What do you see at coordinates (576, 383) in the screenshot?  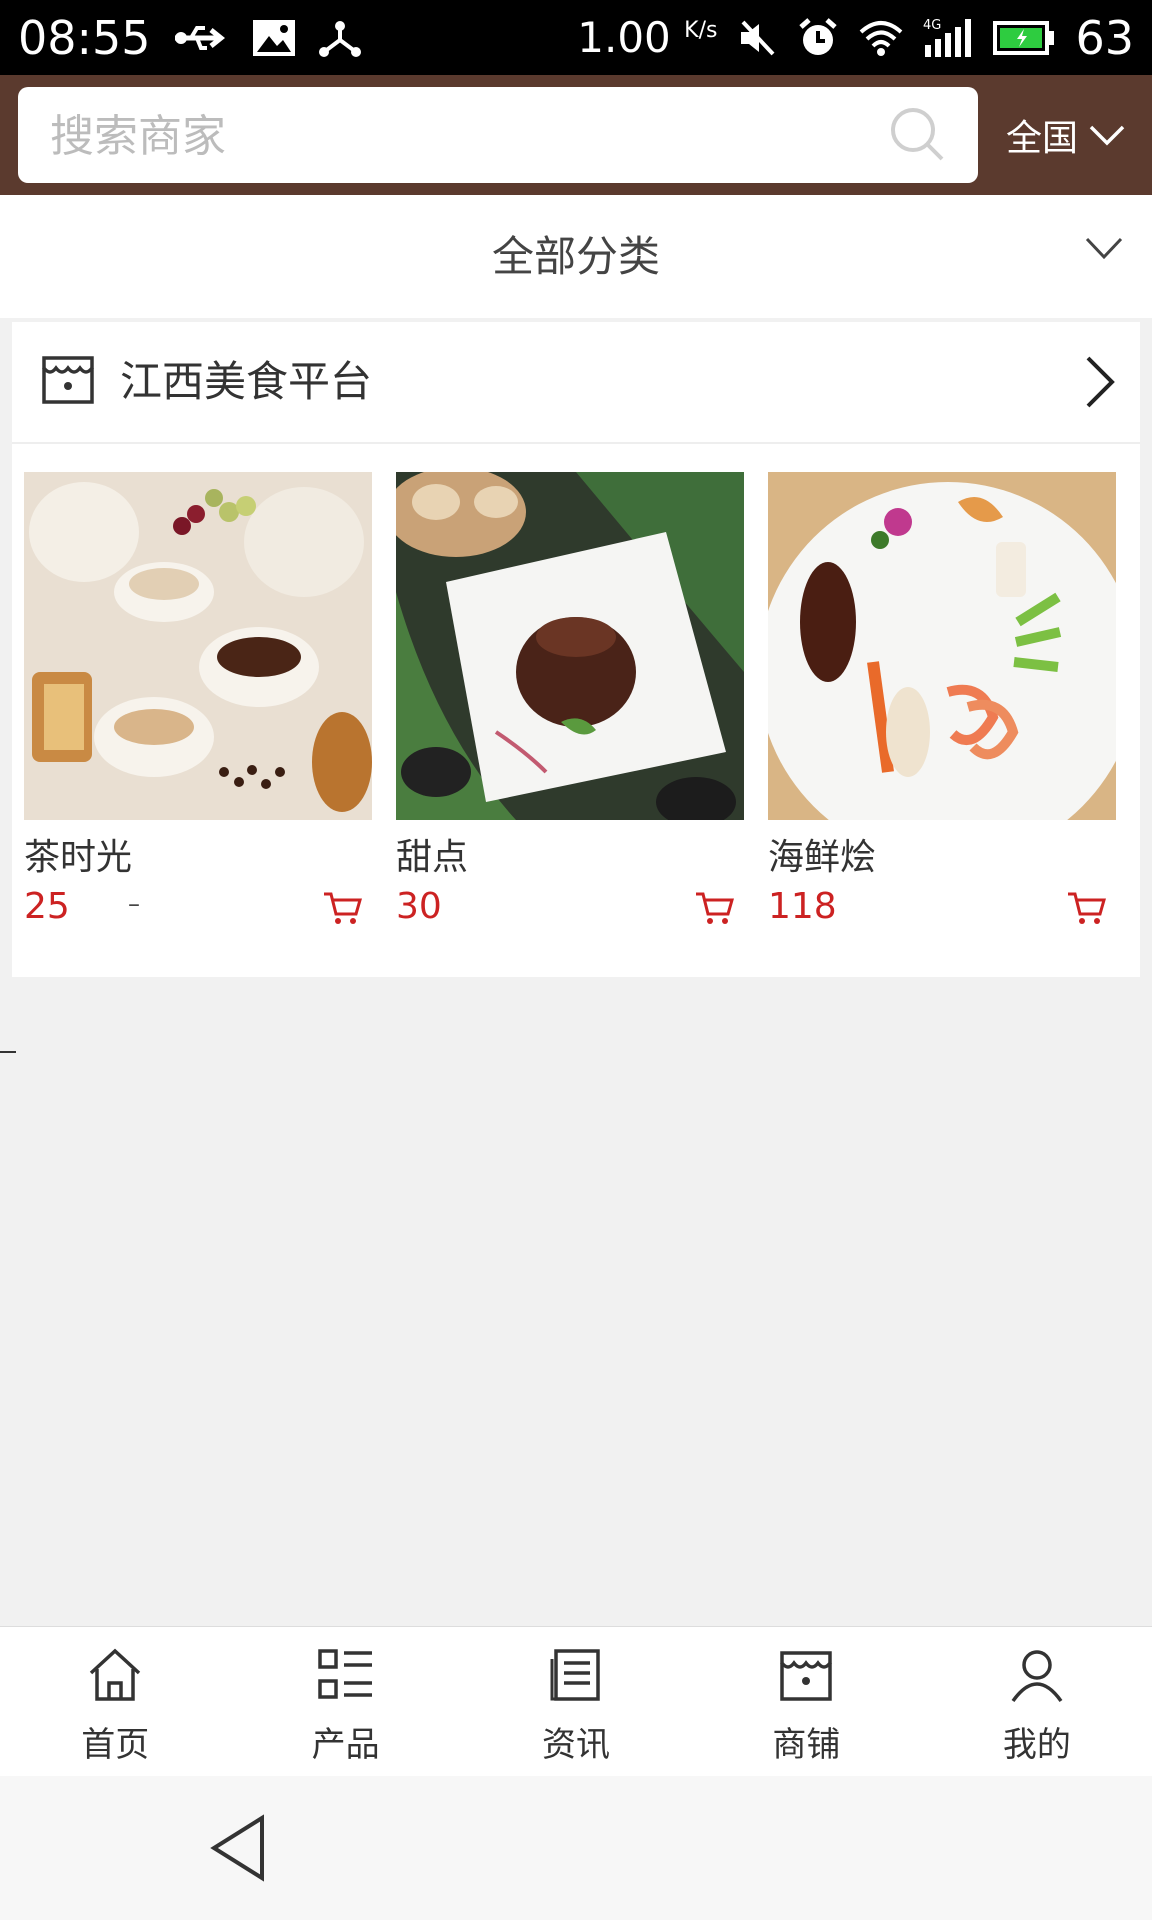 I see `shop-header: 江西美食平台` at bounding box center [576, 383].